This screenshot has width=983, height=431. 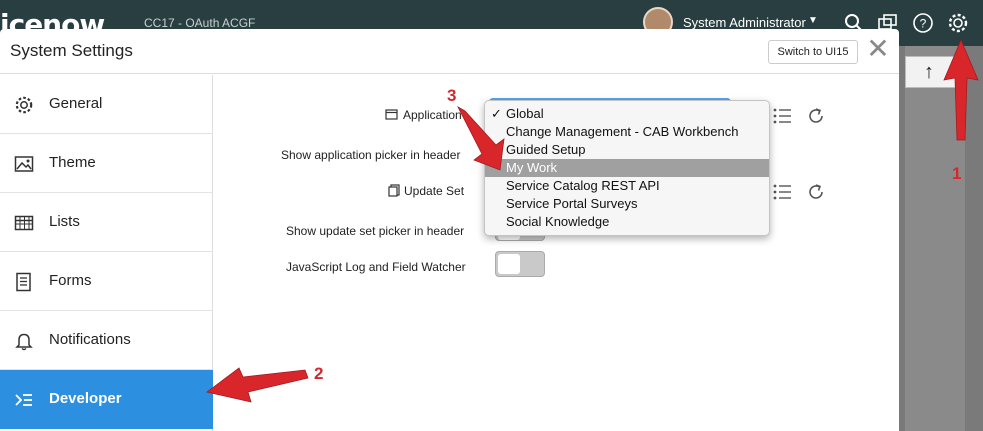 What do you see at coordinates (957, 173) in the screenshot?
I see `annotation-step-1: 1` at bounding box center [957, 173].